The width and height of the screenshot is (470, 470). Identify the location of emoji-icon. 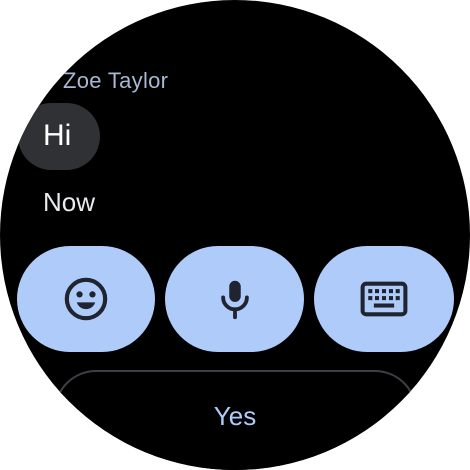
(86, 299).